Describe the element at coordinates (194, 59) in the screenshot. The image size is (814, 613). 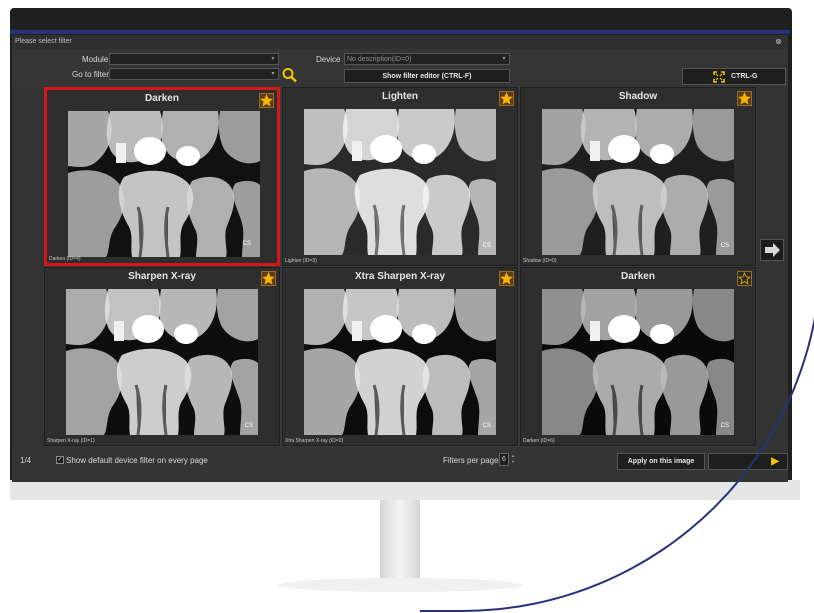
I see `module-select: ▾` at that location.